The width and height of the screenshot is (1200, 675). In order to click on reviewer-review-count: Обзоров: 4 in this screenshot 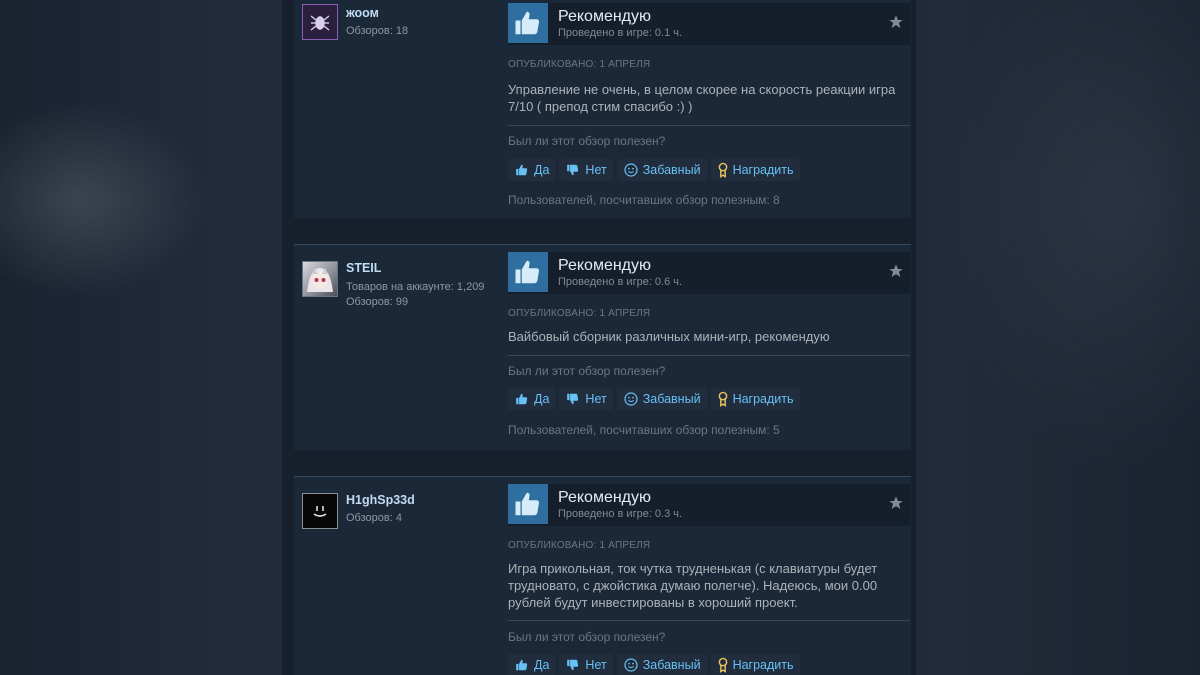, I will do `click(374, 518)`.